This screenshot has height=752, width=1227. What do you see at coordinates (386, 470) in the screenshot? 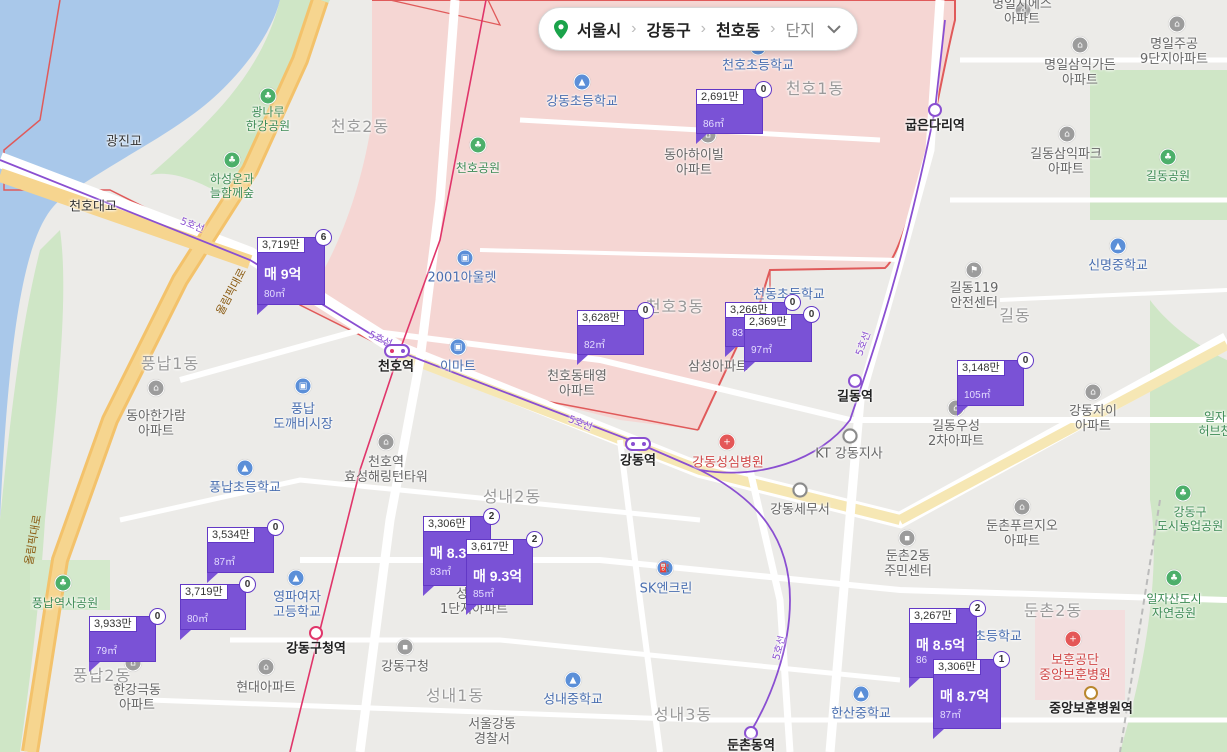
I see `place-label: 천호역 효성해링턴타워` at bounding box center [386, 470].